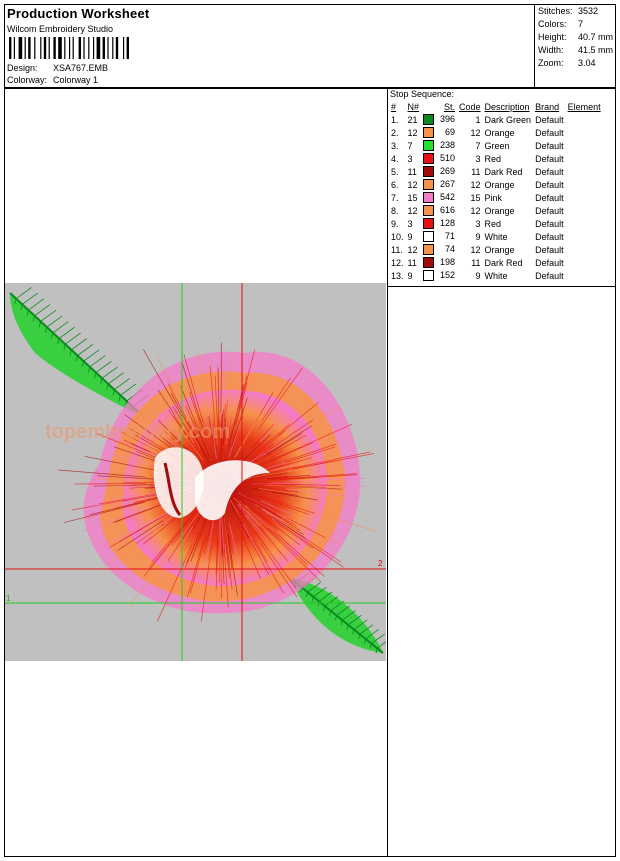 The width and height of the screenshot is (620, 861). What do you see at coordinates (448, 144) in the screenshot?
I see `stitch-count: 238` at bounding box center [448, 144].